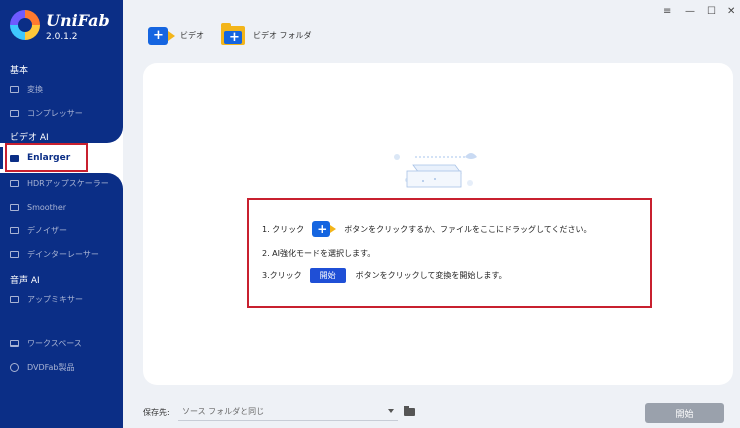  I want to click on compress-icon, so click(14, 113).